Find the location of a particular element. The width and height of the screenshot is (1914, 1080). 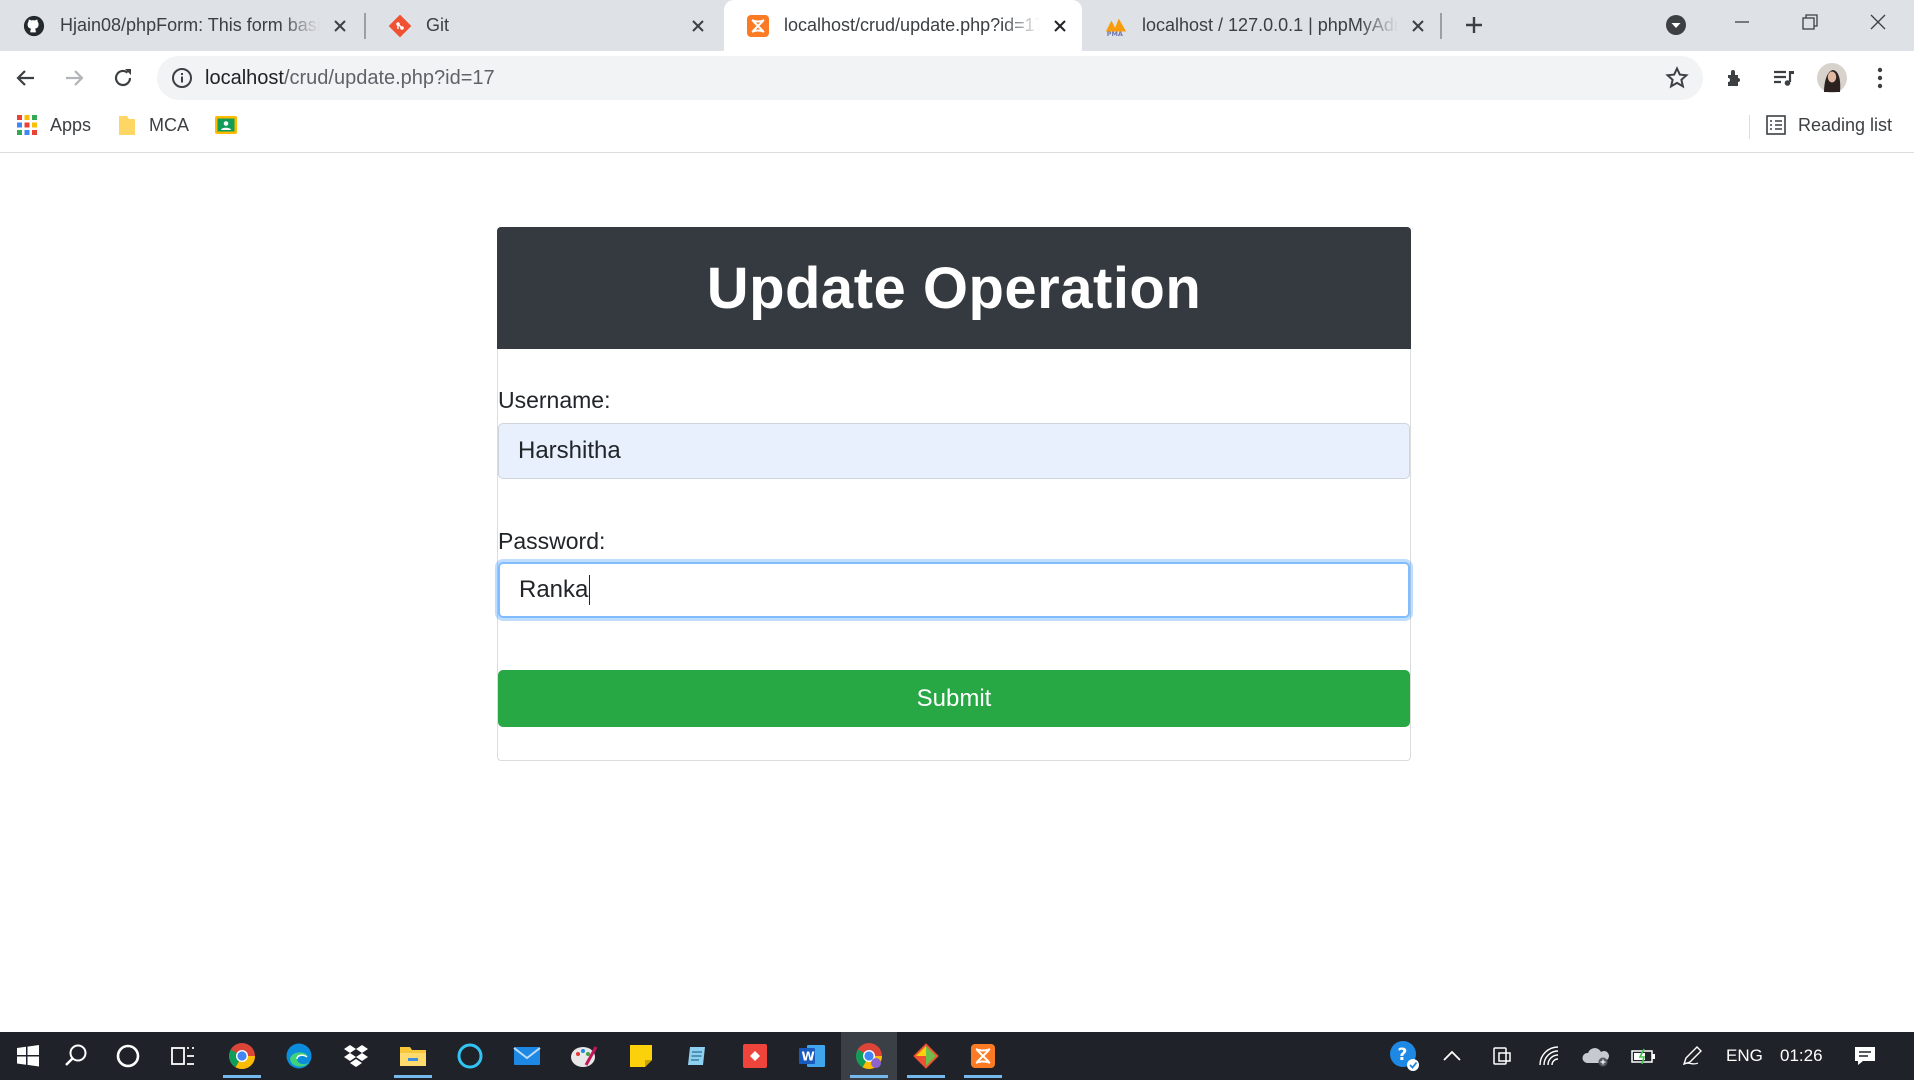

username-label: Username: is located at coordinates (554, 400).